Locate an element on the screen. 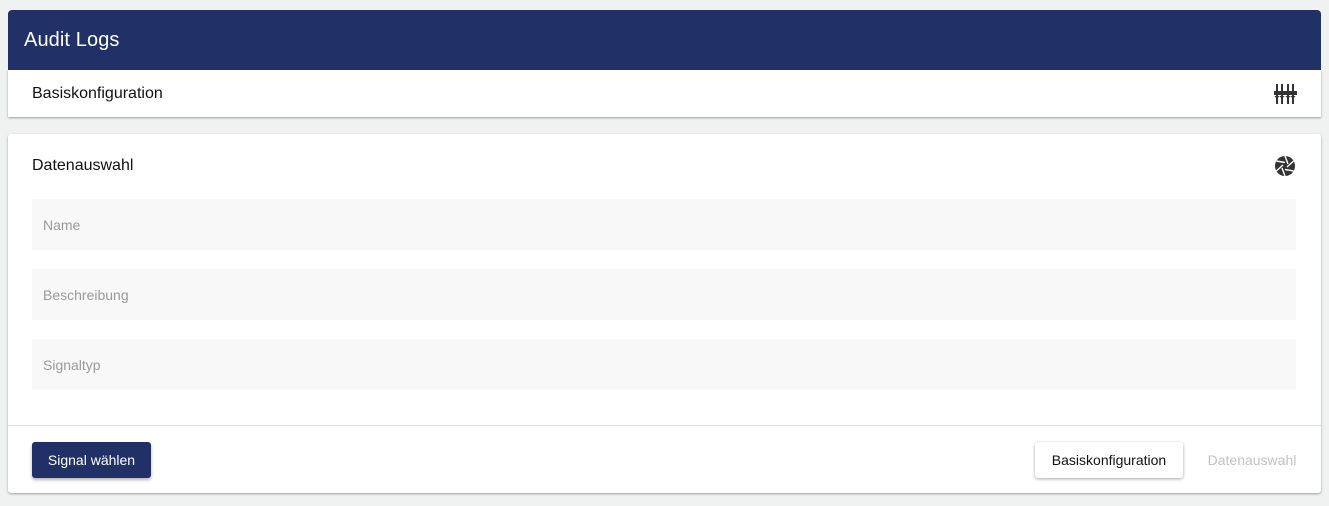  description-field-placeholder: Beschreibung is located at coordinates (86, 294).